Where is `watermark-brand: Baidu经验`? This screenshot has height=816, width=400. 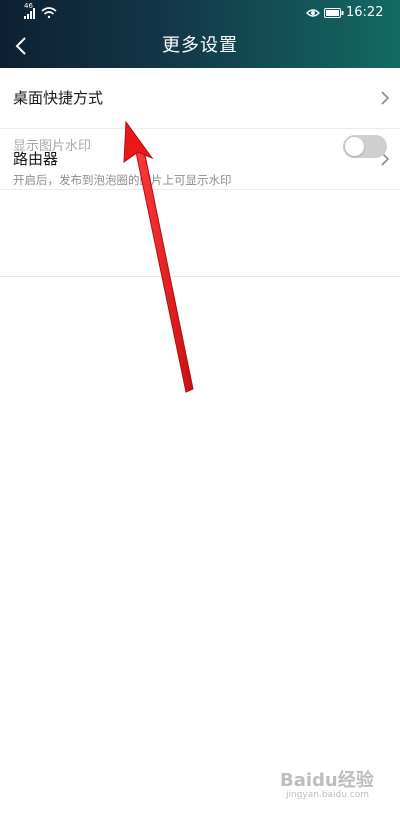
watermark-brand: Baidu经验 is located at coordinates (327, 780).